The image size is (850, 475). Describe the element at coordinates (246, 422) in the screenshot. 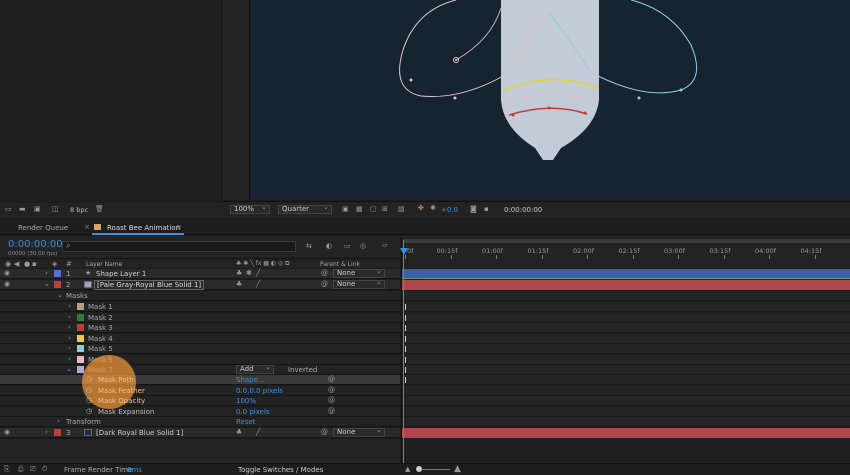

I see `transform-reset: Reset` at that location.